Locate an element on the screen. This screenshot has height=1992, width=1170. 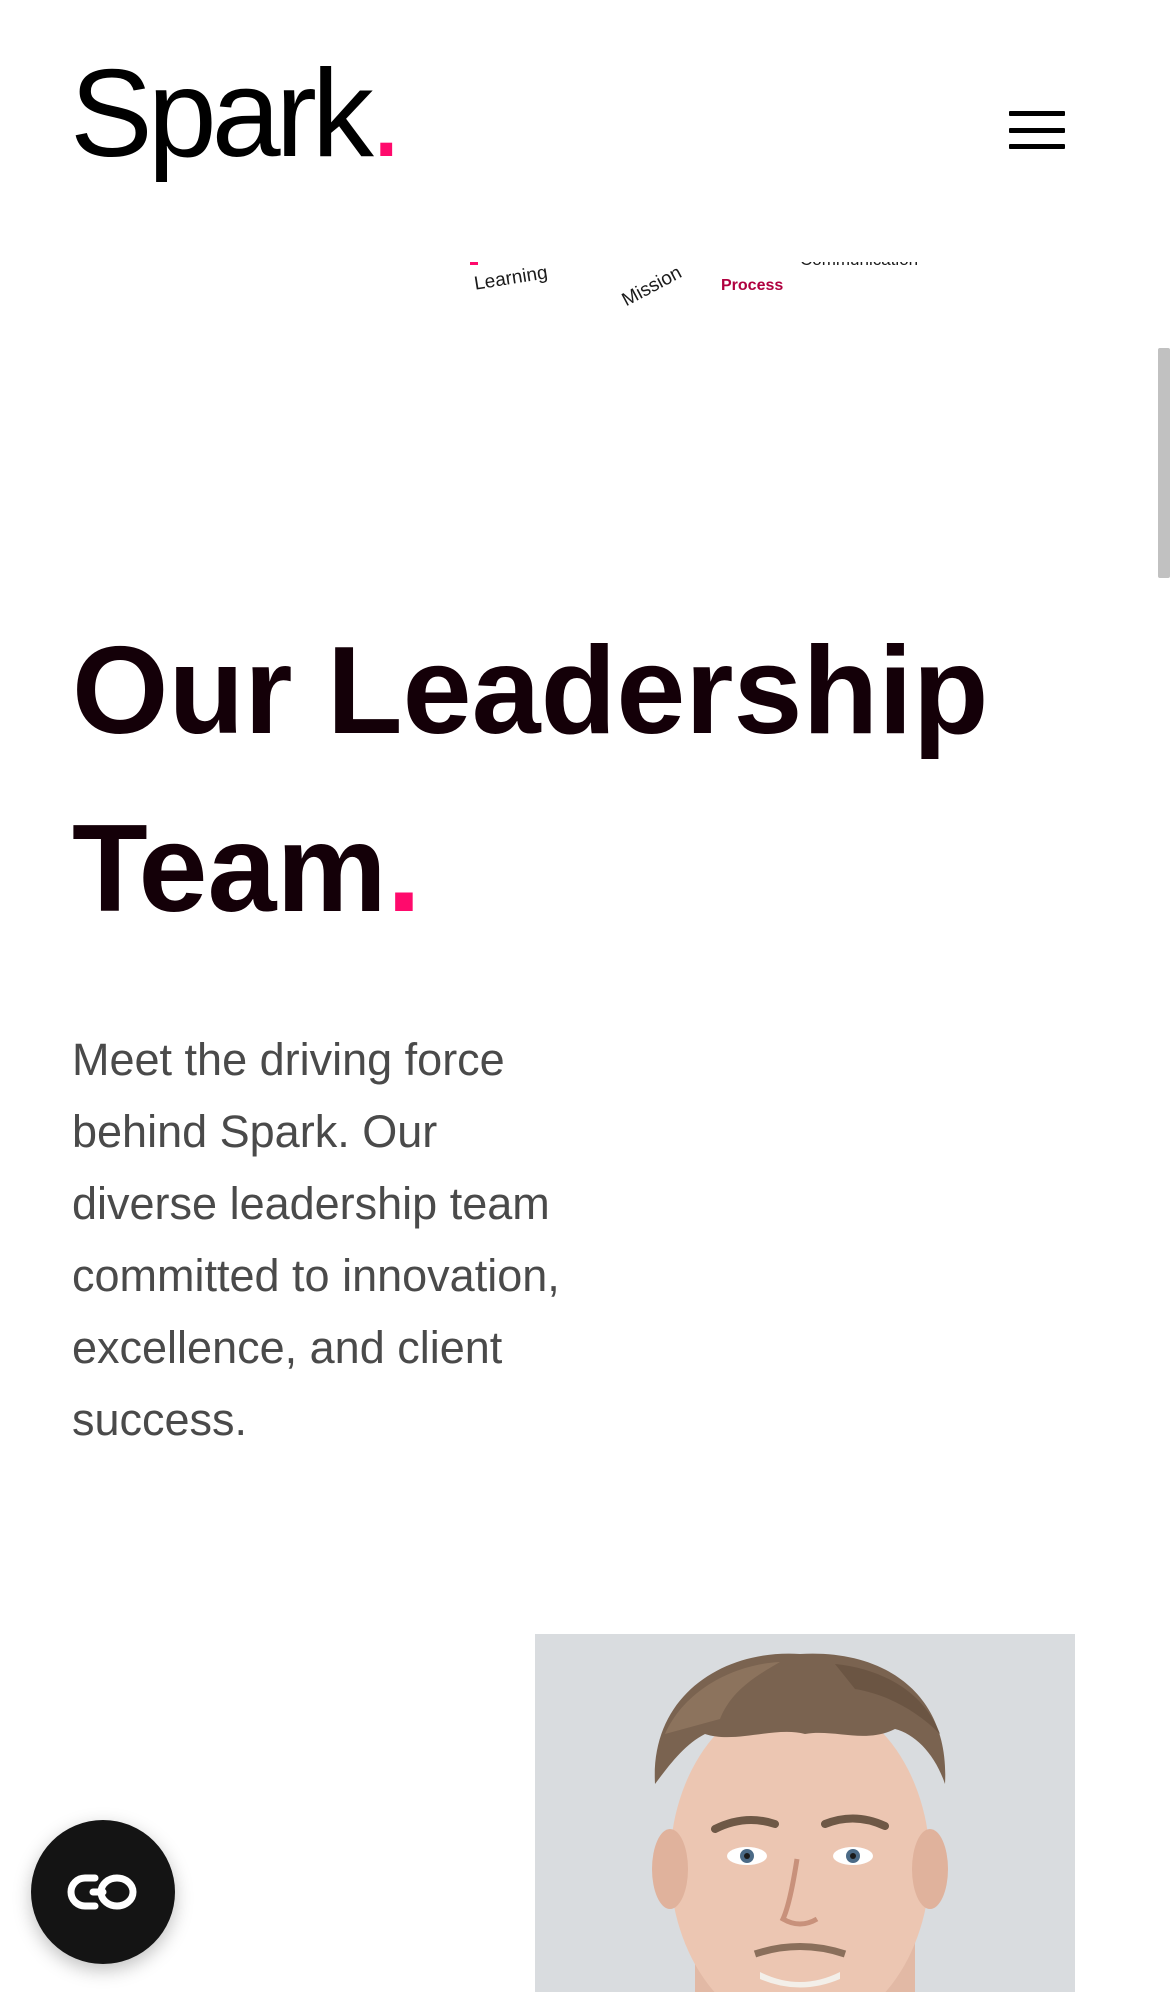
title-line-2: Team is located at coordinates (229, 869).